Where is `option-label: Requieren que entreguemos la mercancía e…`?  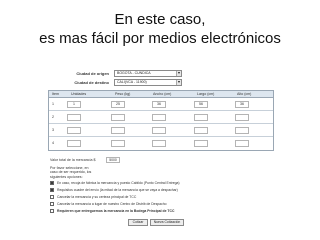 option-label: Requieren que entreguemos la mercancía e… is located at coordinates (116, 210).